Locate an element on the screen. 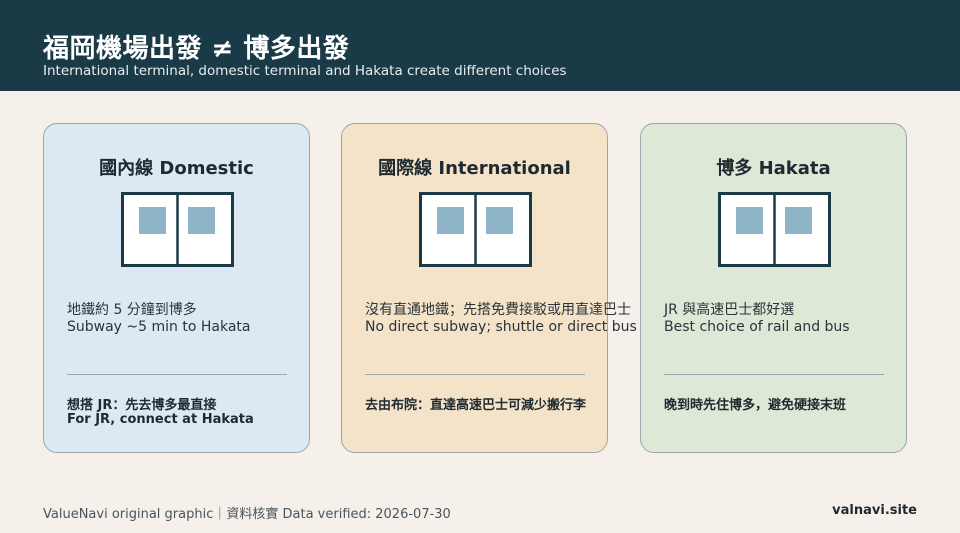 The height and width of the screenshot is (533, 960). card-line-zh: 沒有直通地鐵；先搭免費接駁或用直達巴士 is located at coordinates (498, 310).